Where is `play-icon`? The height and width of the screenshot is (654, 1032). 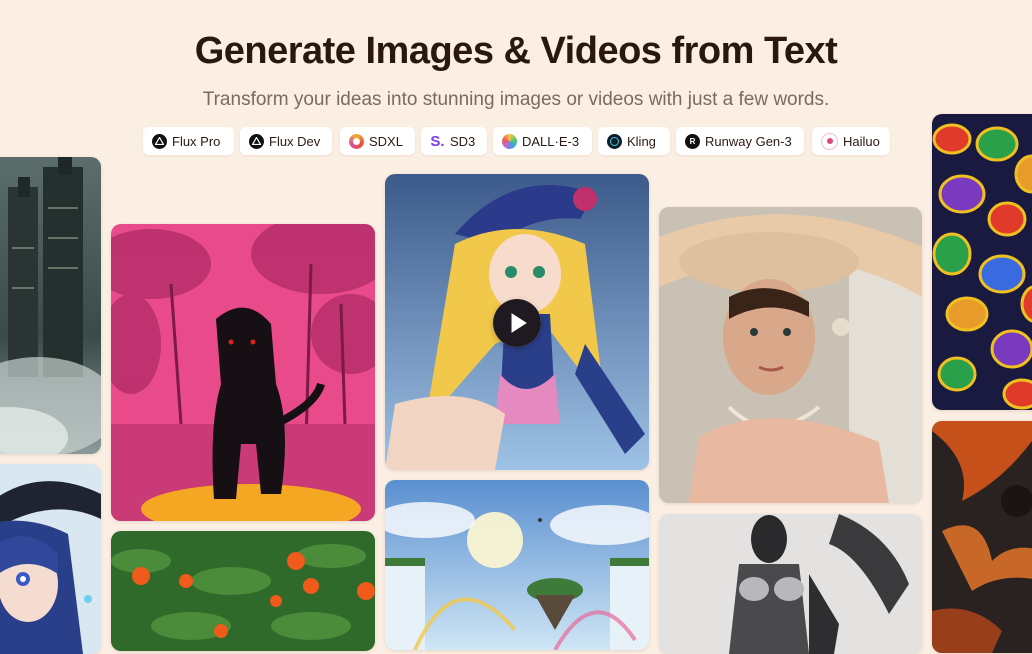
play-icon is located at coordinates (517, 323).